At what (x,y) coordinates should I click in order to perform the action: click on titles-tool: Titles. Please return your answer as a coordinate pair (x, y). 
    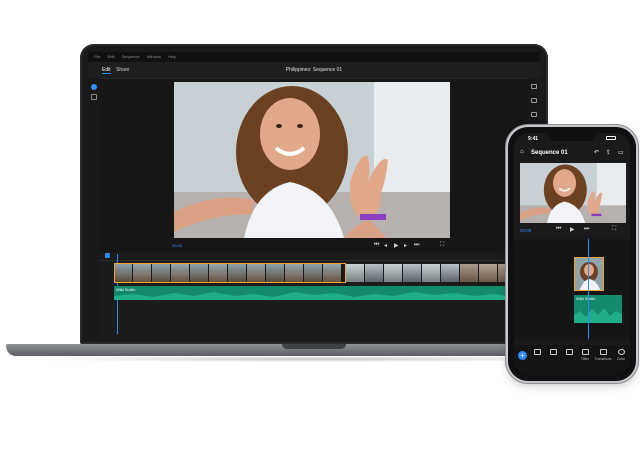
    Looking at the image, I should click on (585, 355).